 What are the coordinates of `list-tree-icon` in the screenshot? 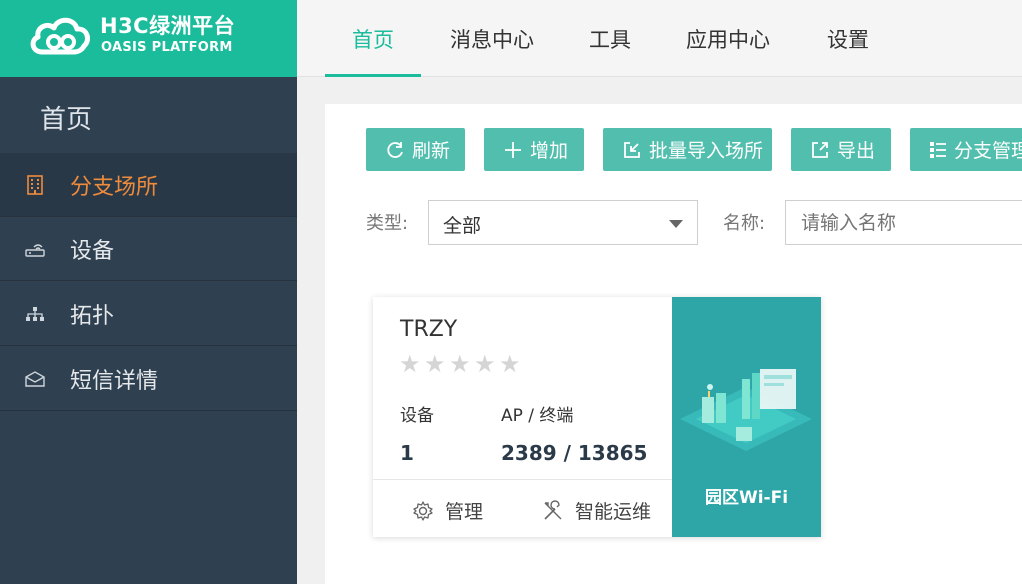 It's located at (938, 150).